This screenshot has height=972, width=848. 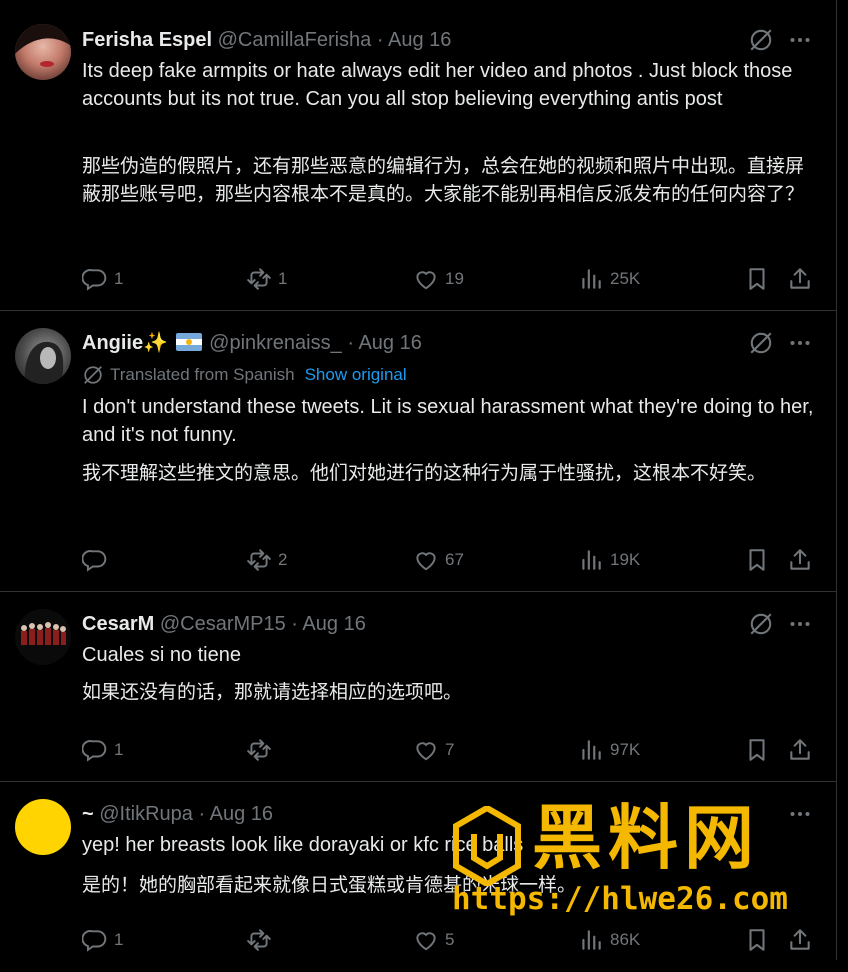 I want to click on tweet-actions: 2 67 19K, so click(x=447, y=560).